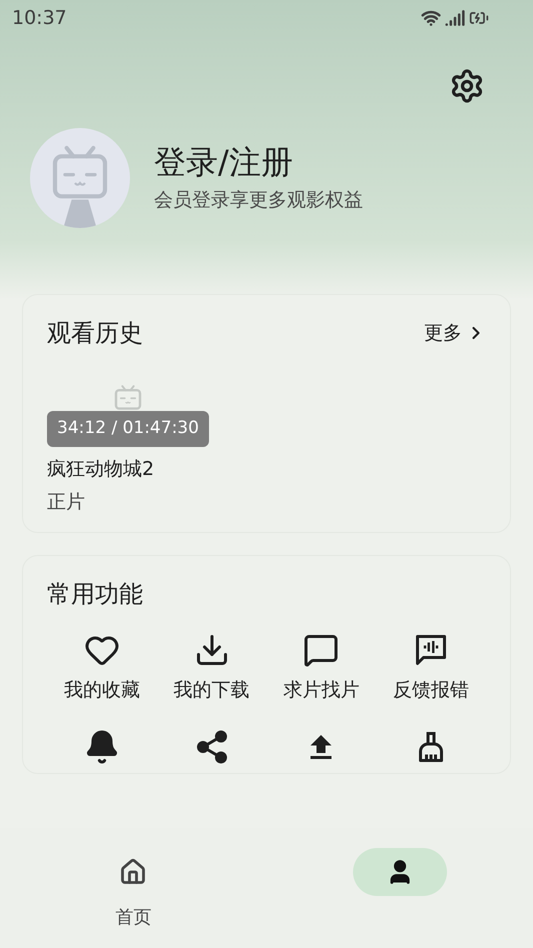 This screenshot has height=948, width=533. Describe the element at coordinates (39, 18) in the screenshot. I see `status-time: 10:37` at that location.